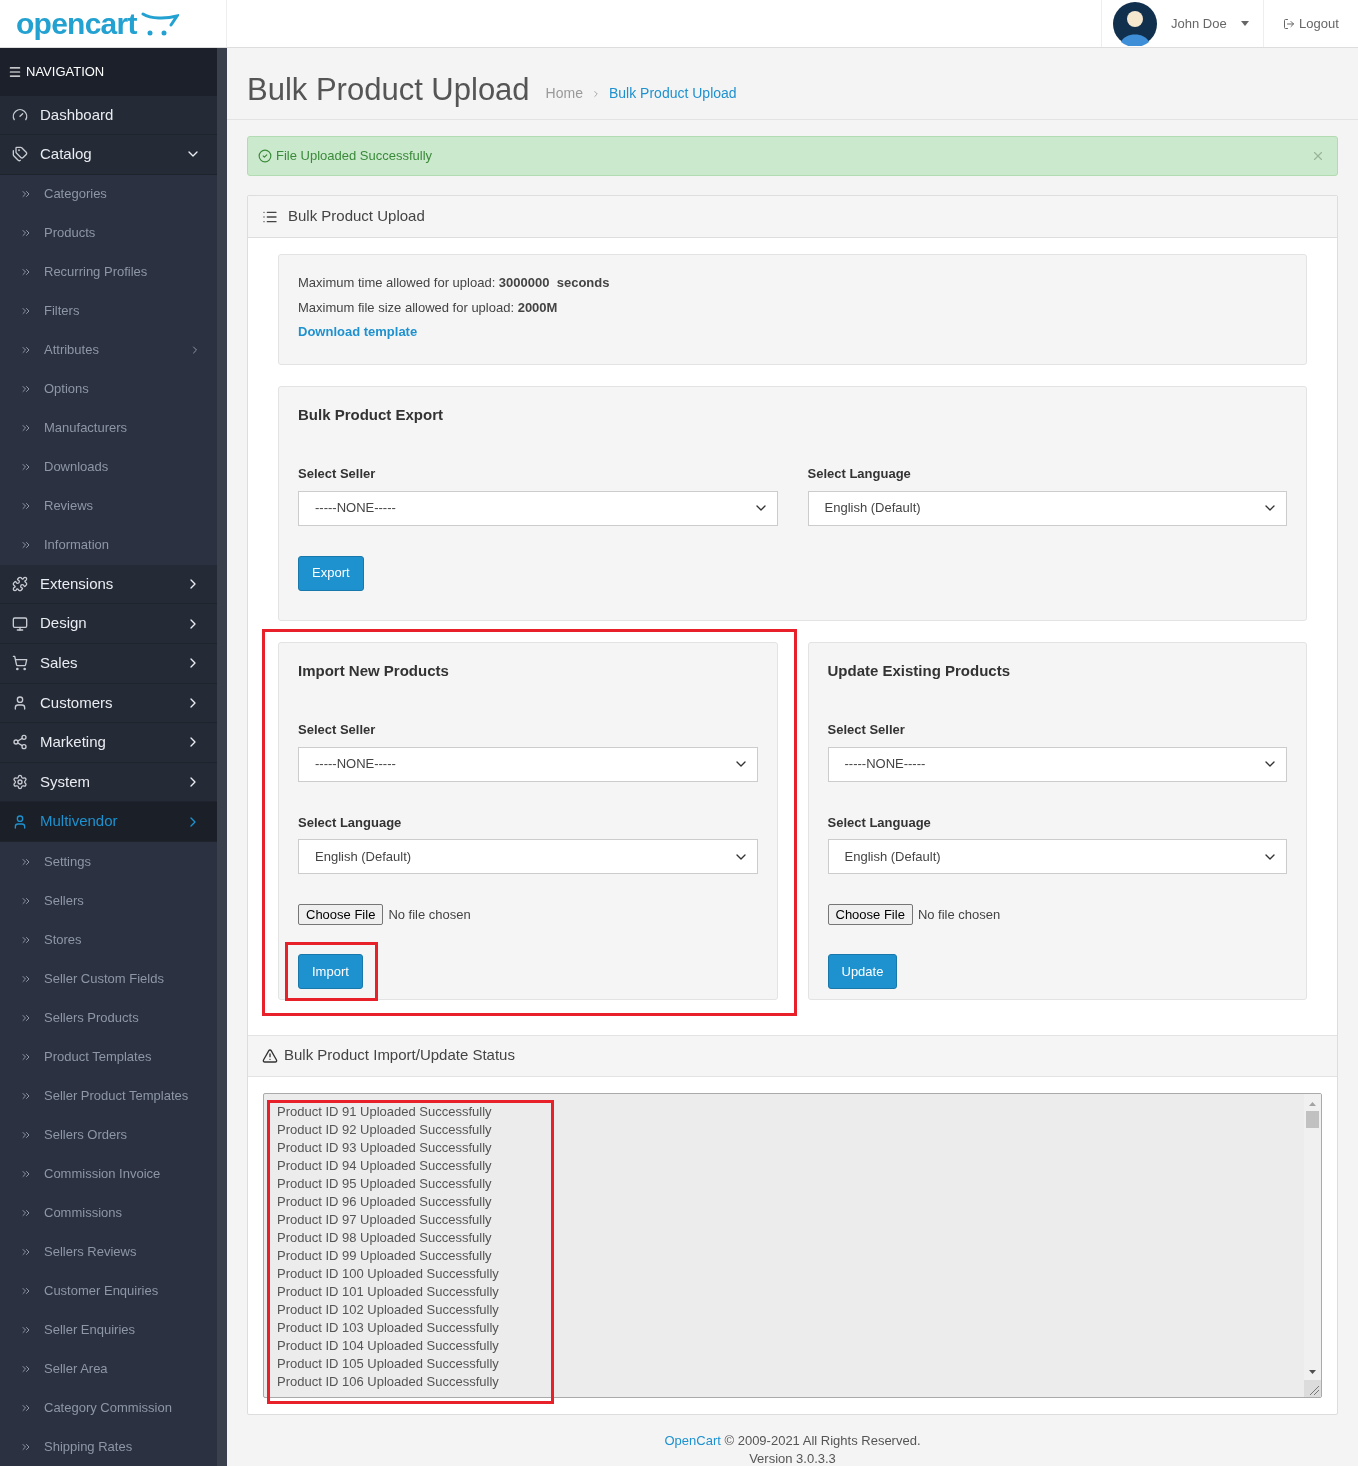 This screenshot has height=1466, width=1358. What do you see at coordinates (108, 624) in the screenshot?
I see `nav-item: Design` at bounding box center [108, 624].